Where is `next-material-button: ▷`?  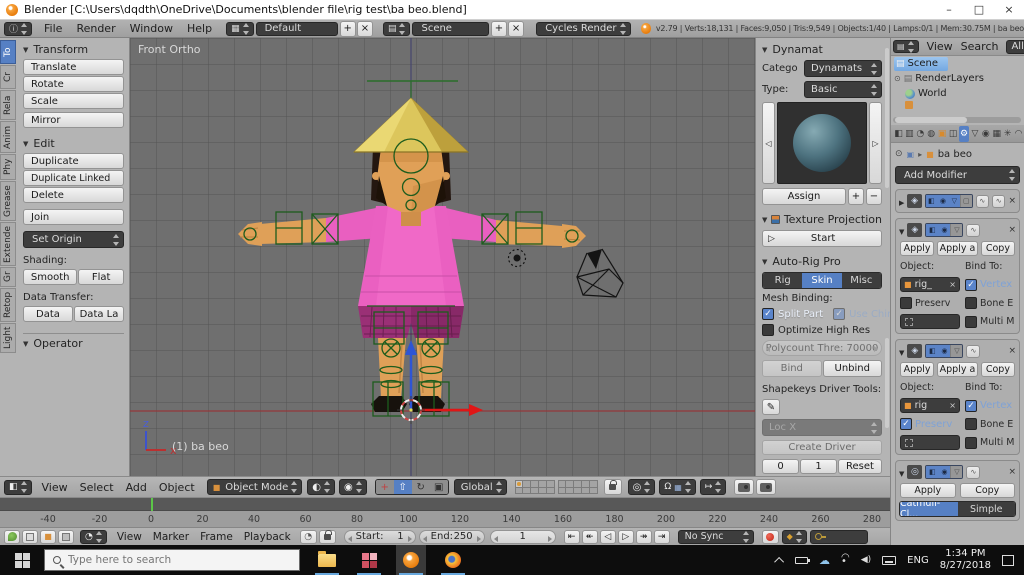
next-material-button: ▷ is located at coordinates (875, 143).